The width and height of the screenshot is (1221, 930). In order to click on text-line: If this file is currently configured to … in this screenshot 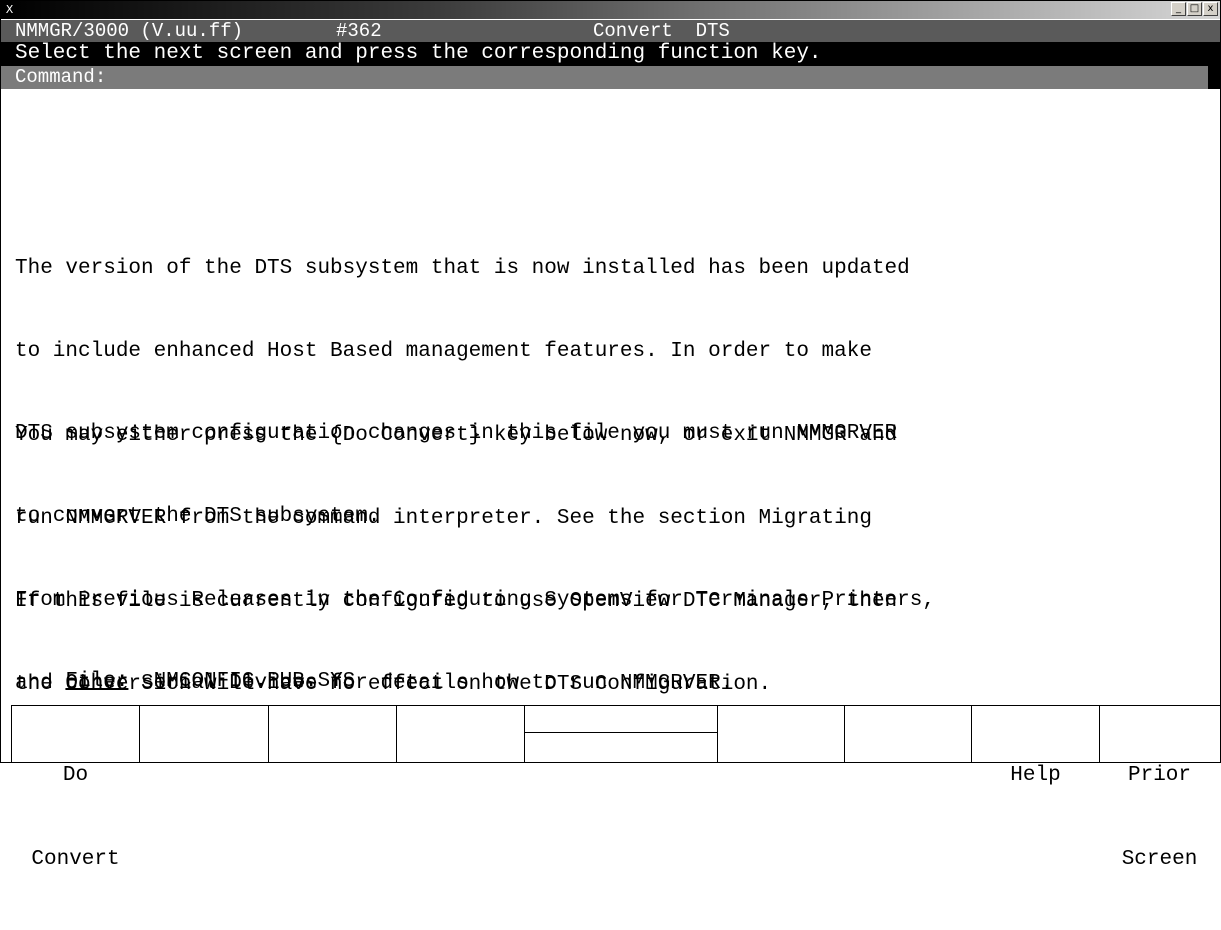, I will do `click(456, 601)`.